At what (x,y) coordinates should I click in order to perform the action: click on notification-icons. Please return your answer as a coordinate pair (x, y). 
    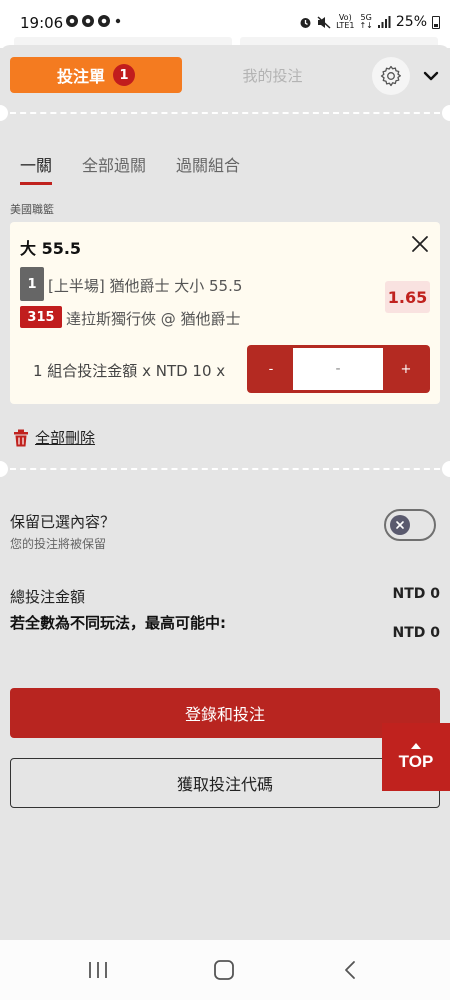
    Looking at the image, I should click on (93, 21).